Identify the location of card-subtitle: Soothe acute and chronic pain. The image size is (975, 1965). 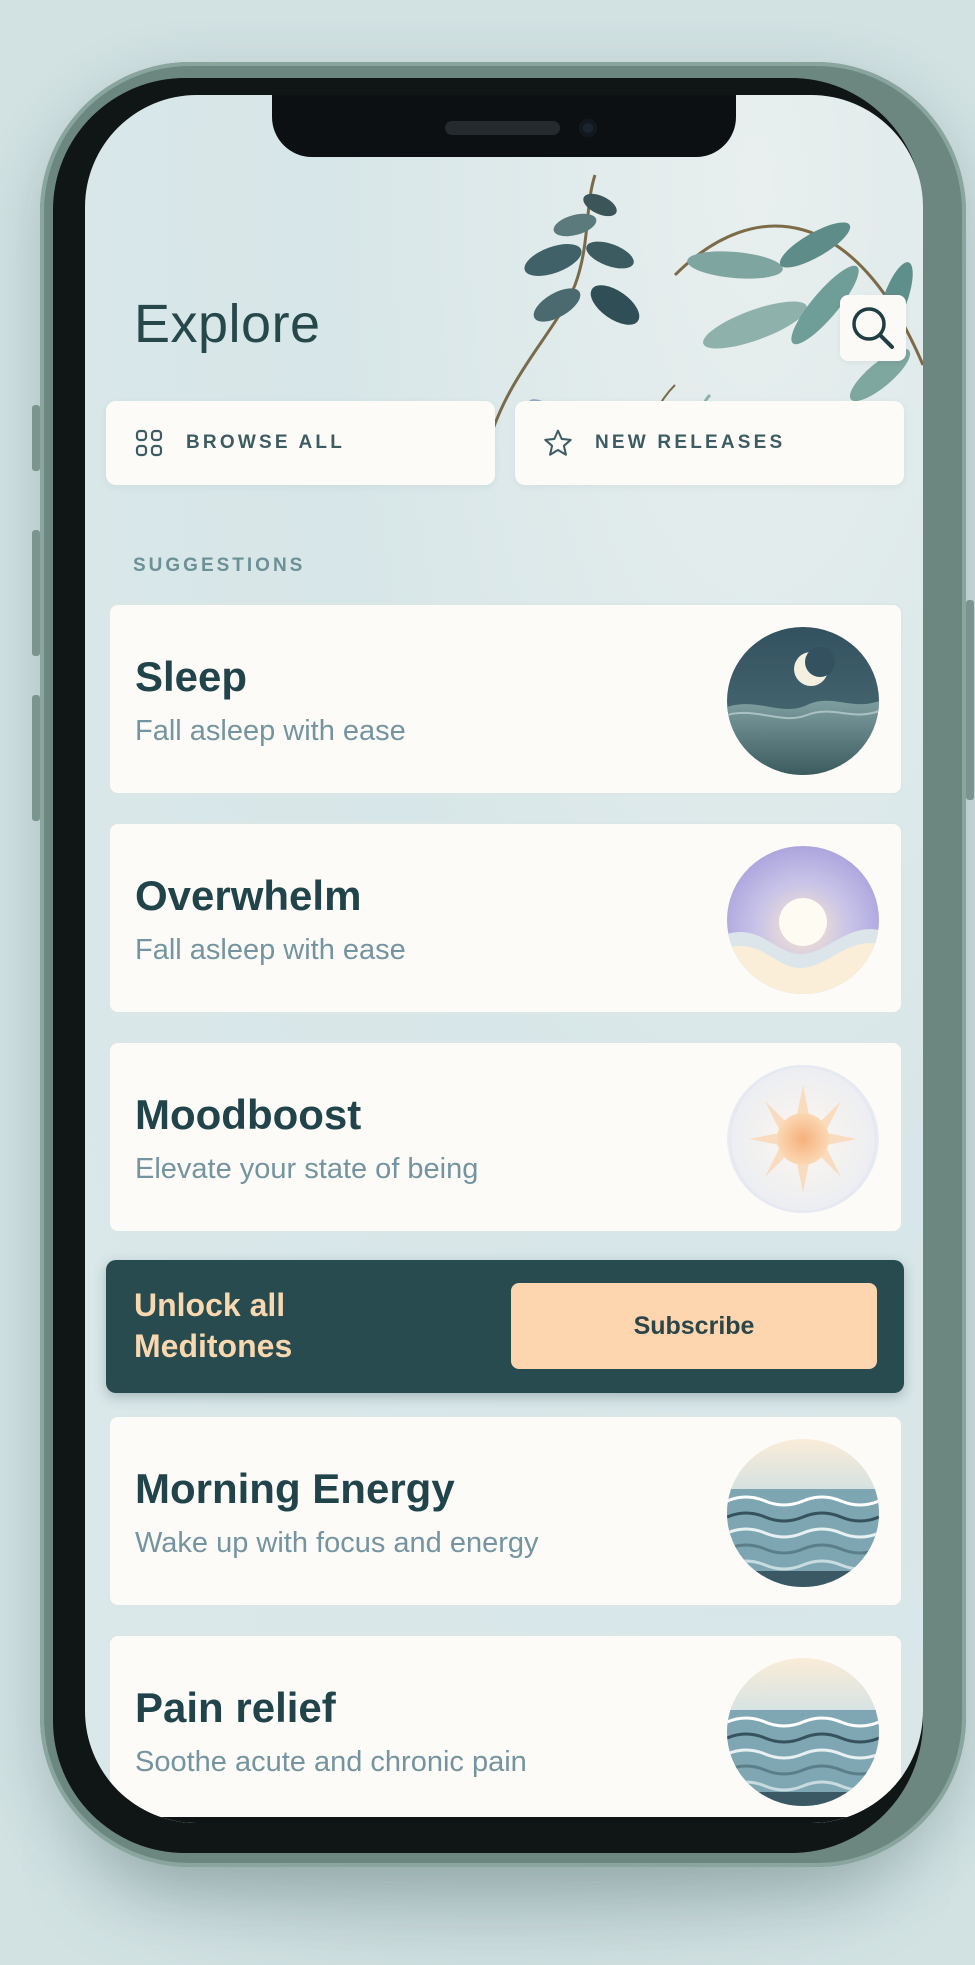
(331, 1762).